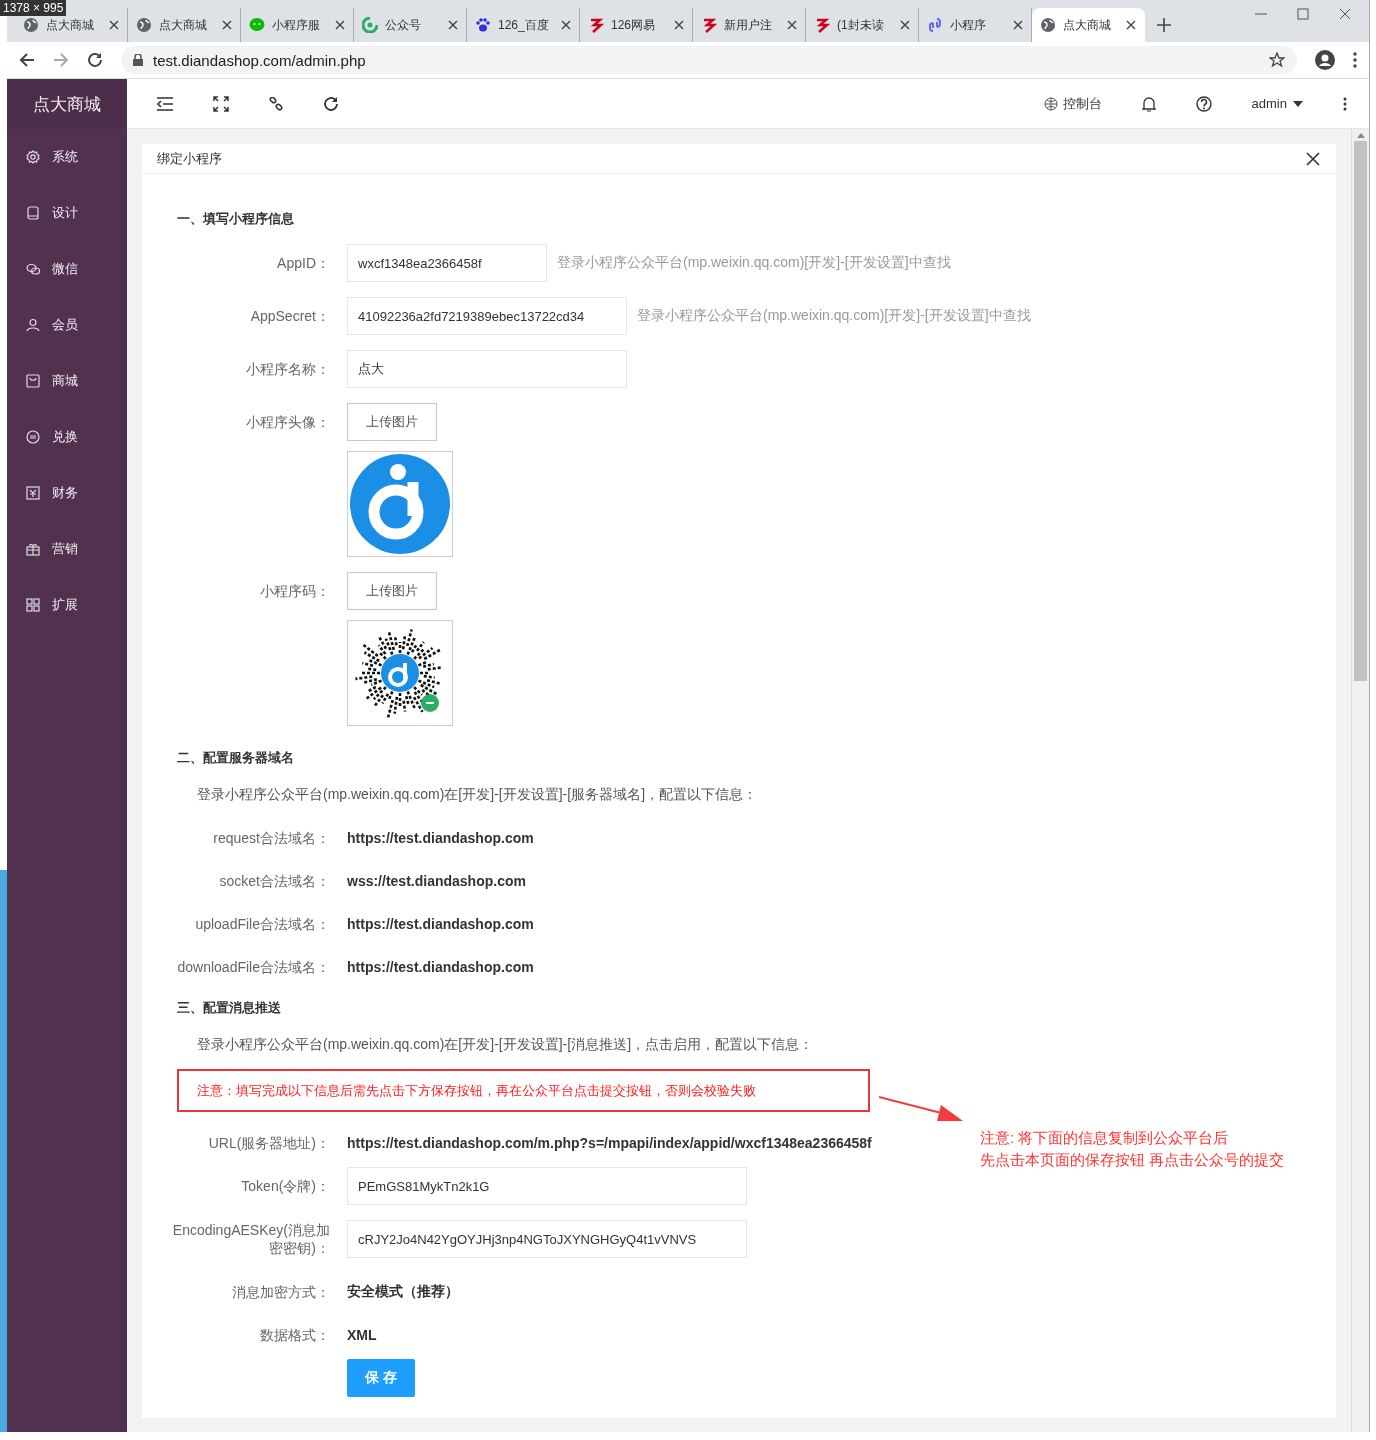 Image resolution: width=1376 pixels, height=1440 pixels. What do you see at coordinates (27, 60) in the screenshot?
I see `back-arrow-icon` at bounding box center [27, 60].